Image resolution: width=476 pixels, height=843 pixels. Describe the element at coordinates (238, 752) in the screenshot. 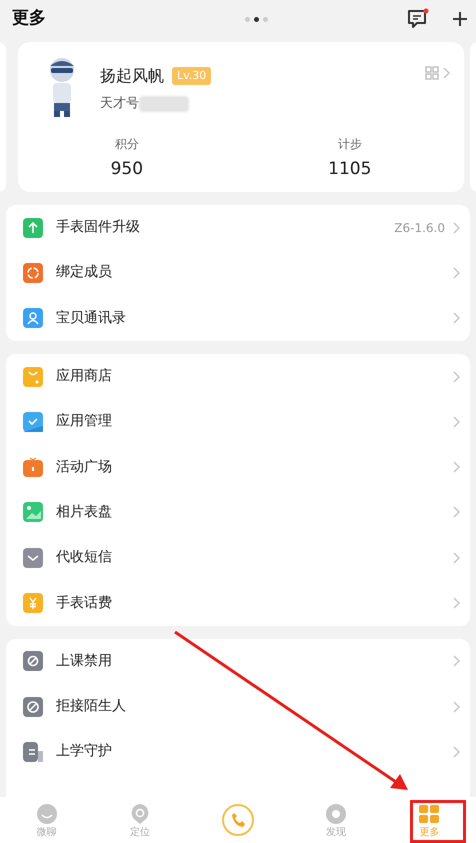

I see `menu-item: 上学守护` at that location.